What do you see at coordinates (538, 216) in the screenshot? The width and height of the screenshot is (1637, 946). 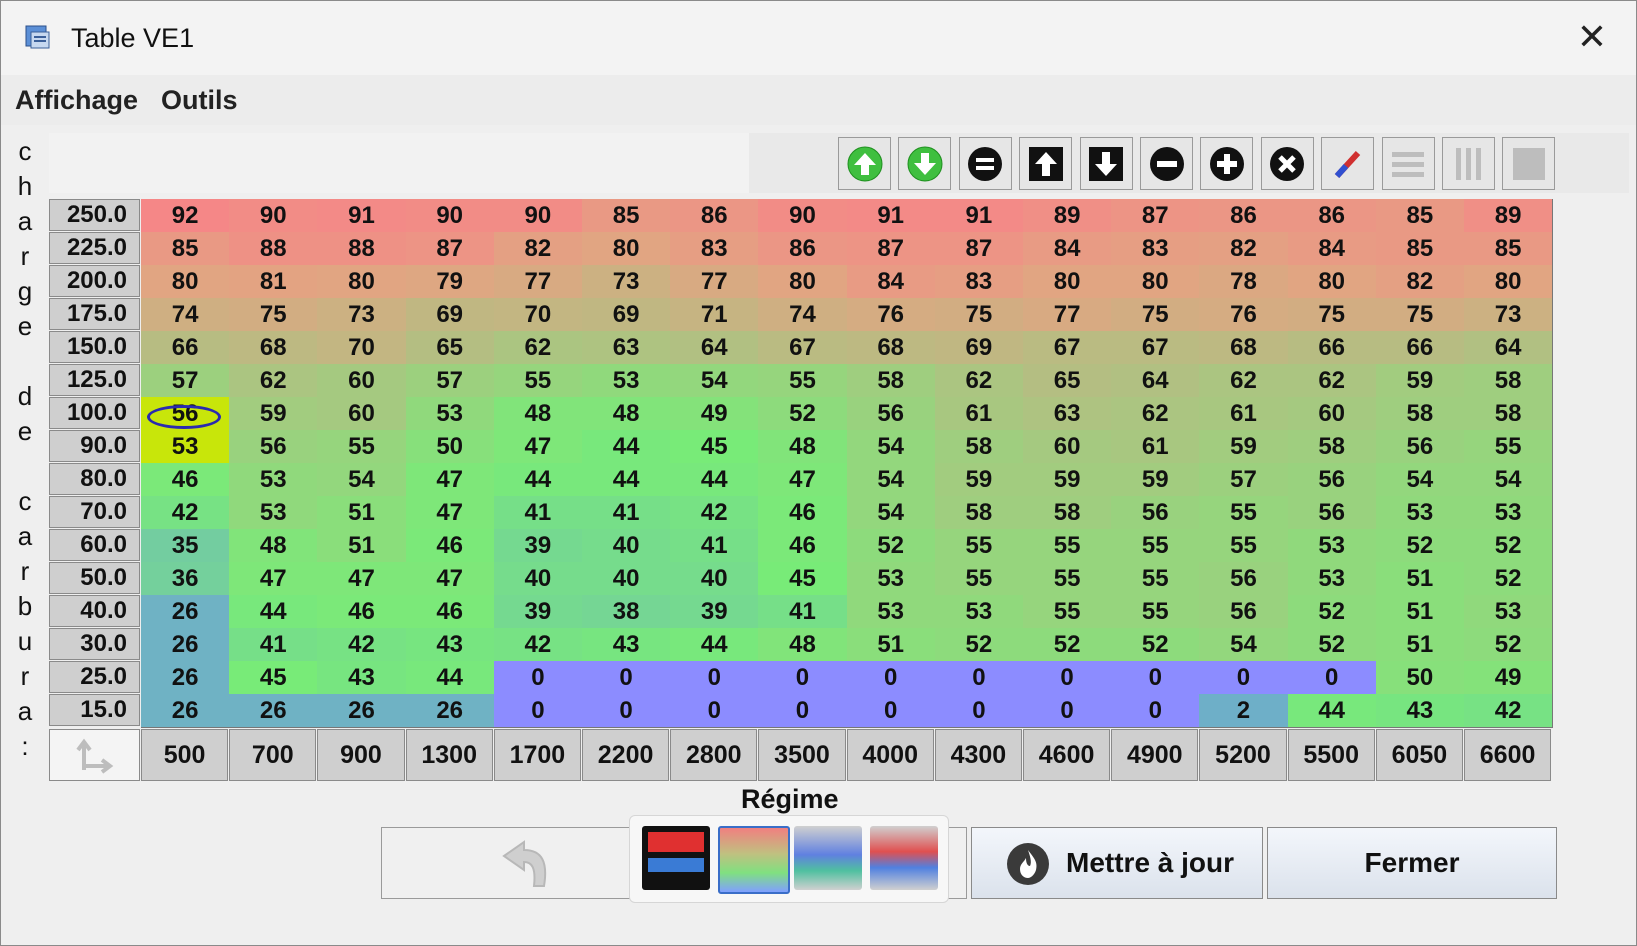 I see `table-cell: 90` at bounding box center [538, 216].